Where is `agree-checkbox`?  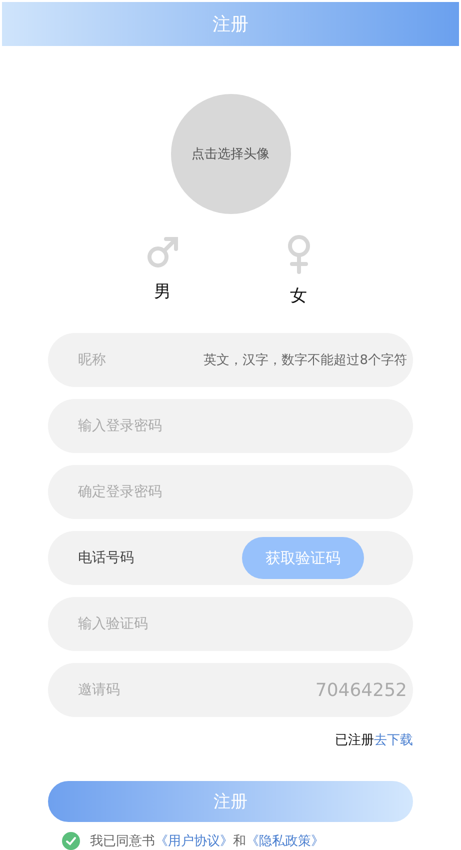
agree-checkbox is located at coordinates (71, 841).